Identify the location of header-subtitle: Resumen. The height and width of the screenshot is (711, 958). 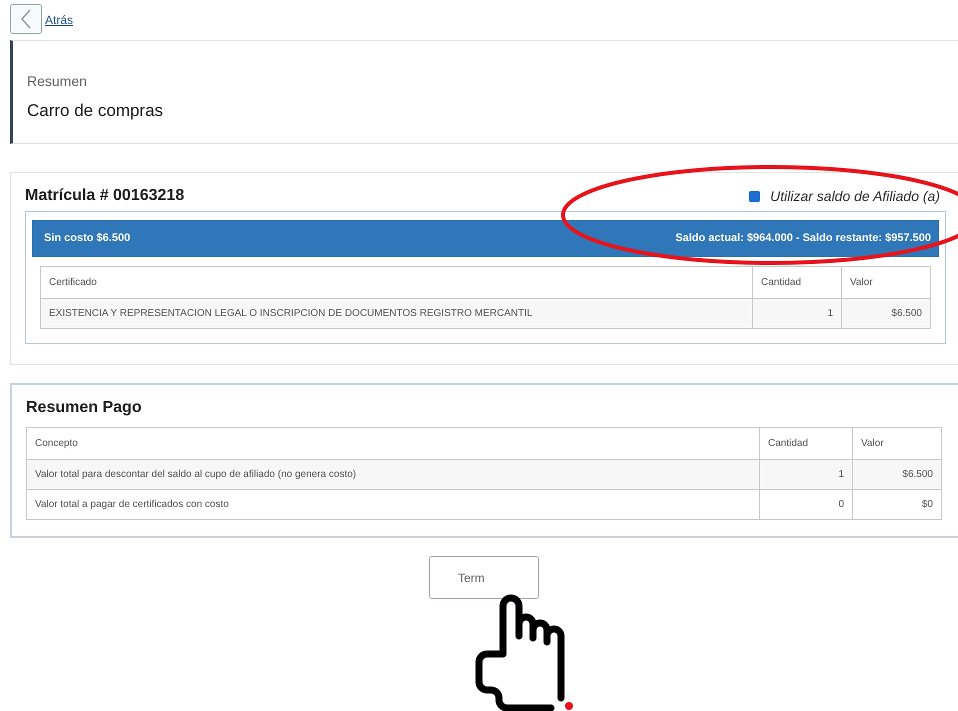
(57, 81).